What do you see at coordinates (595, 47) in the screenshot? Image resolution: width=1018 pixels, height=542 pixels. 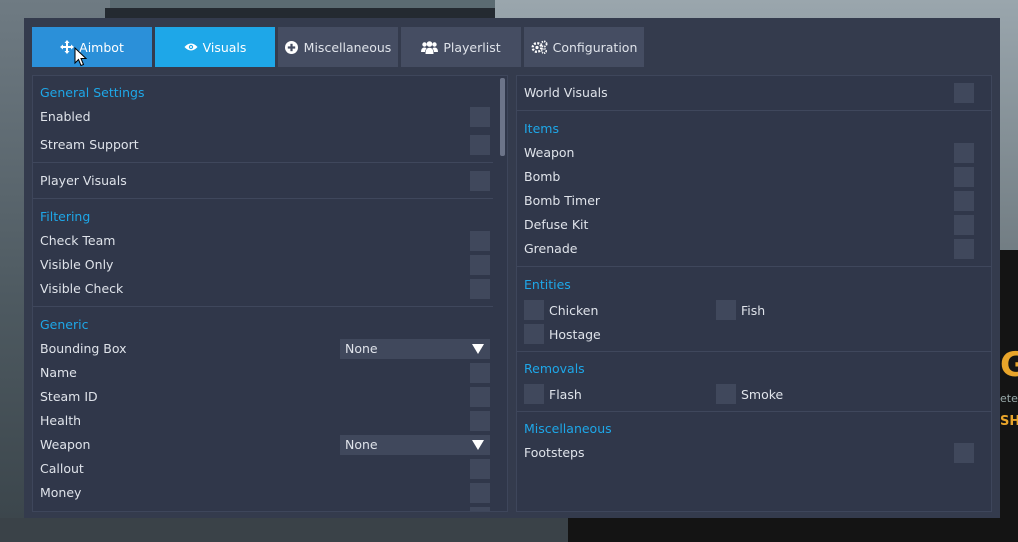 I see `tab-configuration-label: Configuration` at bounding box center [595, 47].